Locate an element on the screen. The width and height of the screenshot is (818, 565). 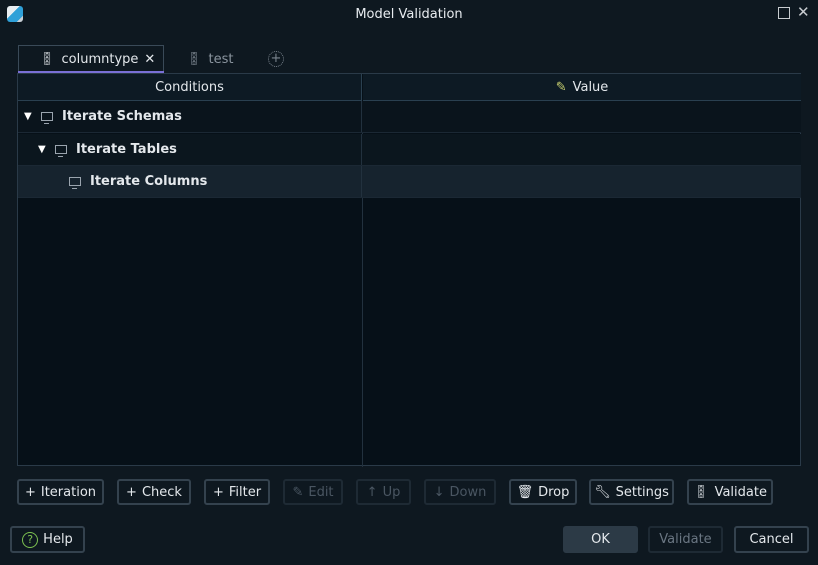
button-label: Help is located at coordinates (58, 539).